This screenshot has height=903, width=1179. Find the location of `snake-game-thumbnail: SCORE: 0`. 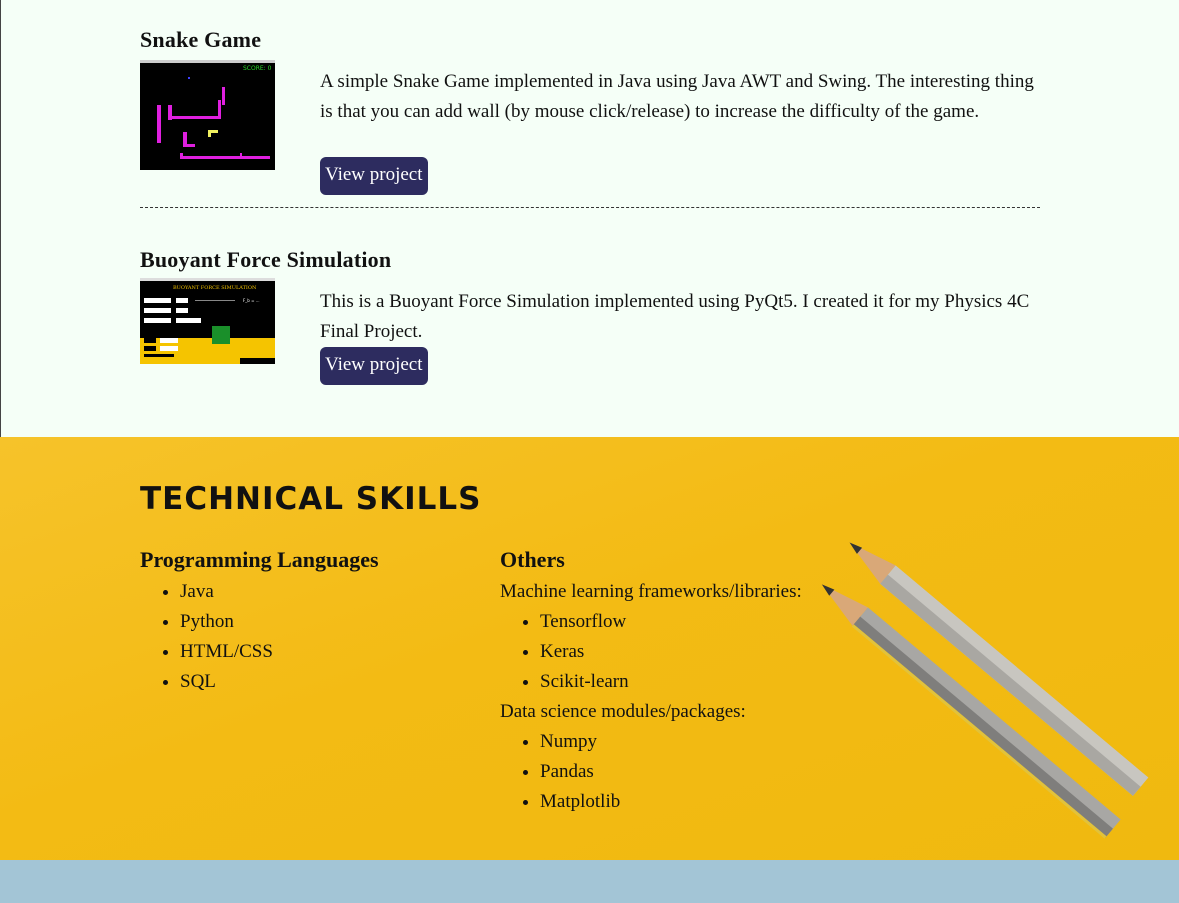

snake-game-thumbnail: SCORE: 0 is located at coordinates (207, 115).